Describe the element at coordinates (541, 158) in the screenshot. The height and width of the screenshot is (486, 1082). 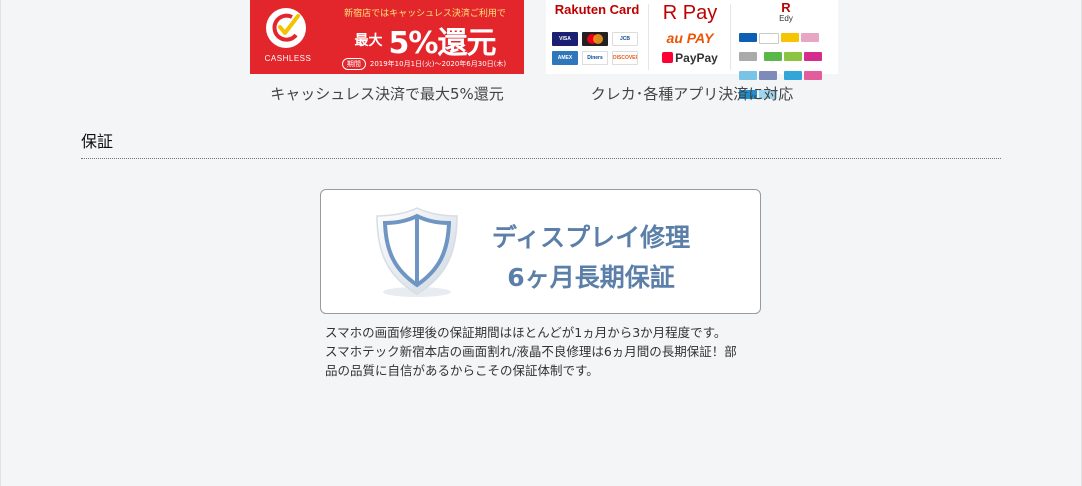
I see `section-divider` at that location.